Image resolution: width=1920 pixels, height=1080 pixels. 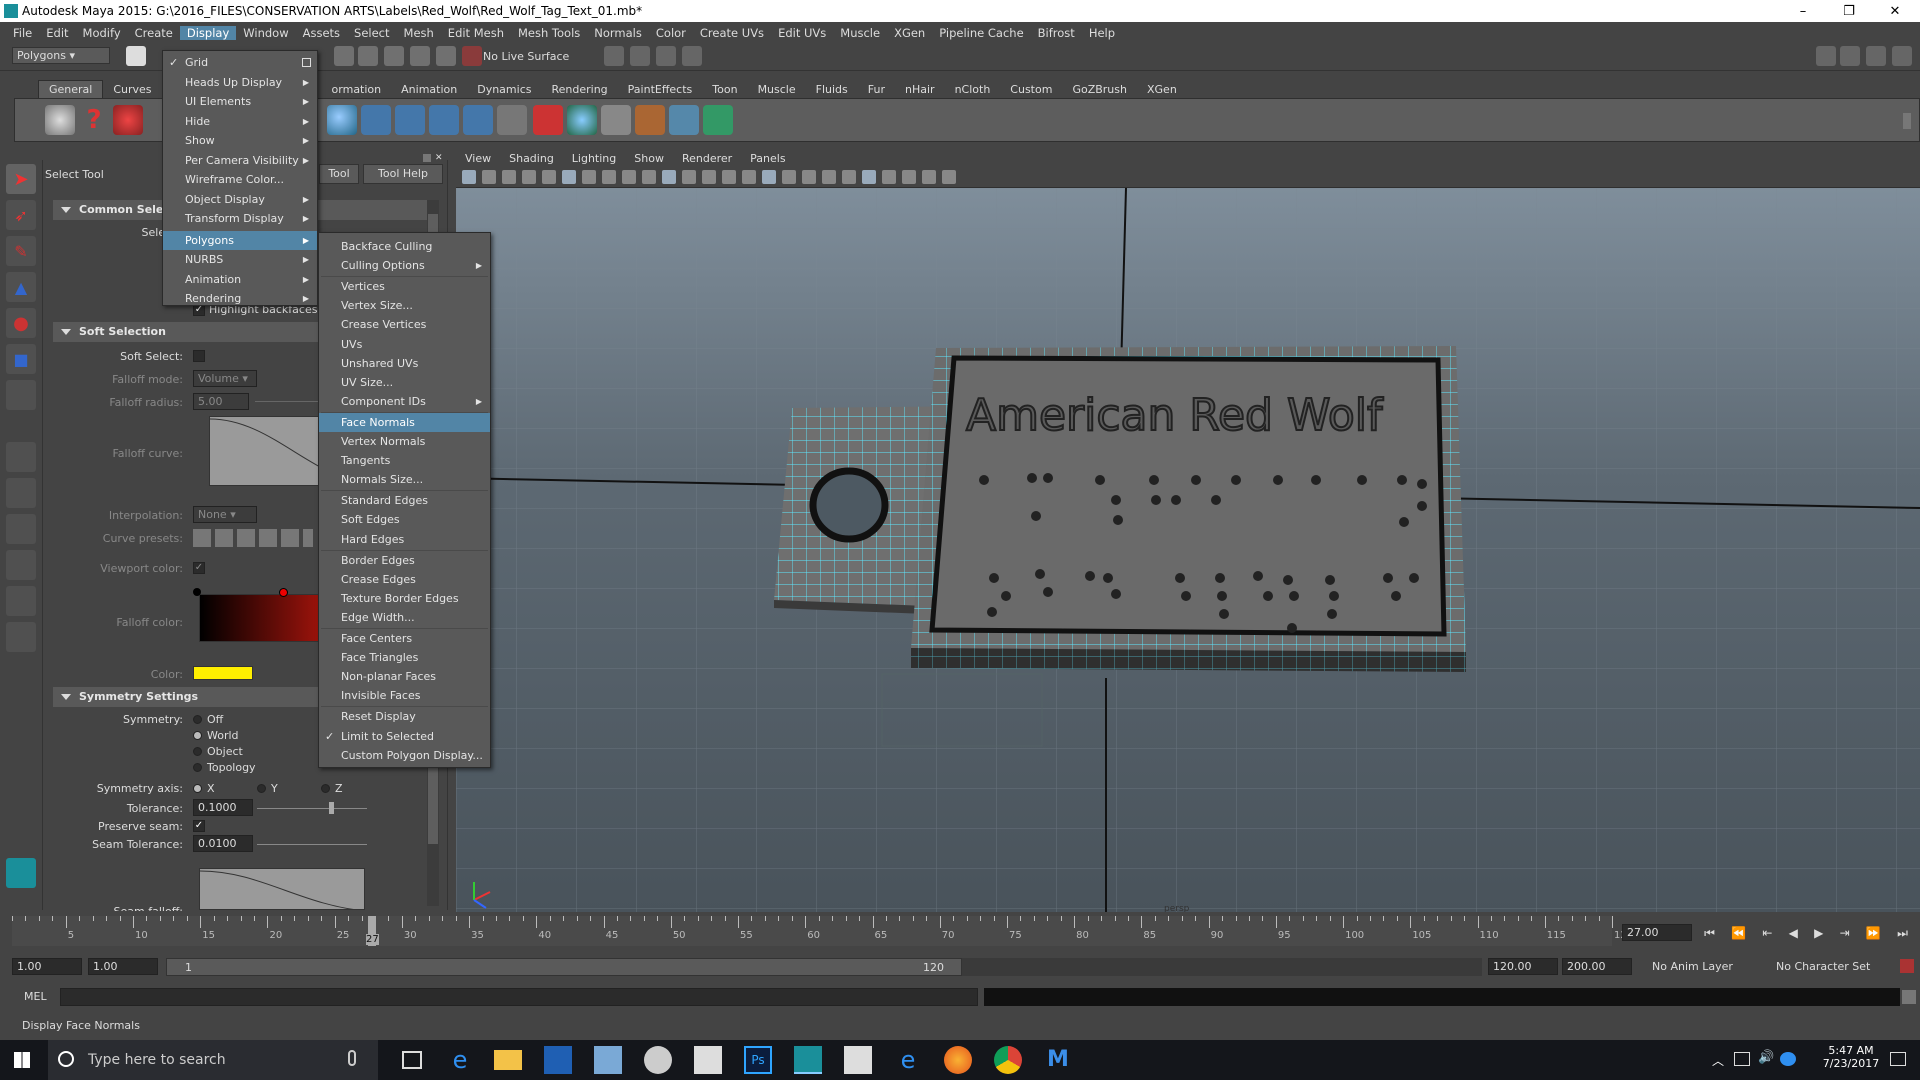 I want to click on polygons-menu-item-backface-culling: Backface Culling, so click(x=404, y=246).